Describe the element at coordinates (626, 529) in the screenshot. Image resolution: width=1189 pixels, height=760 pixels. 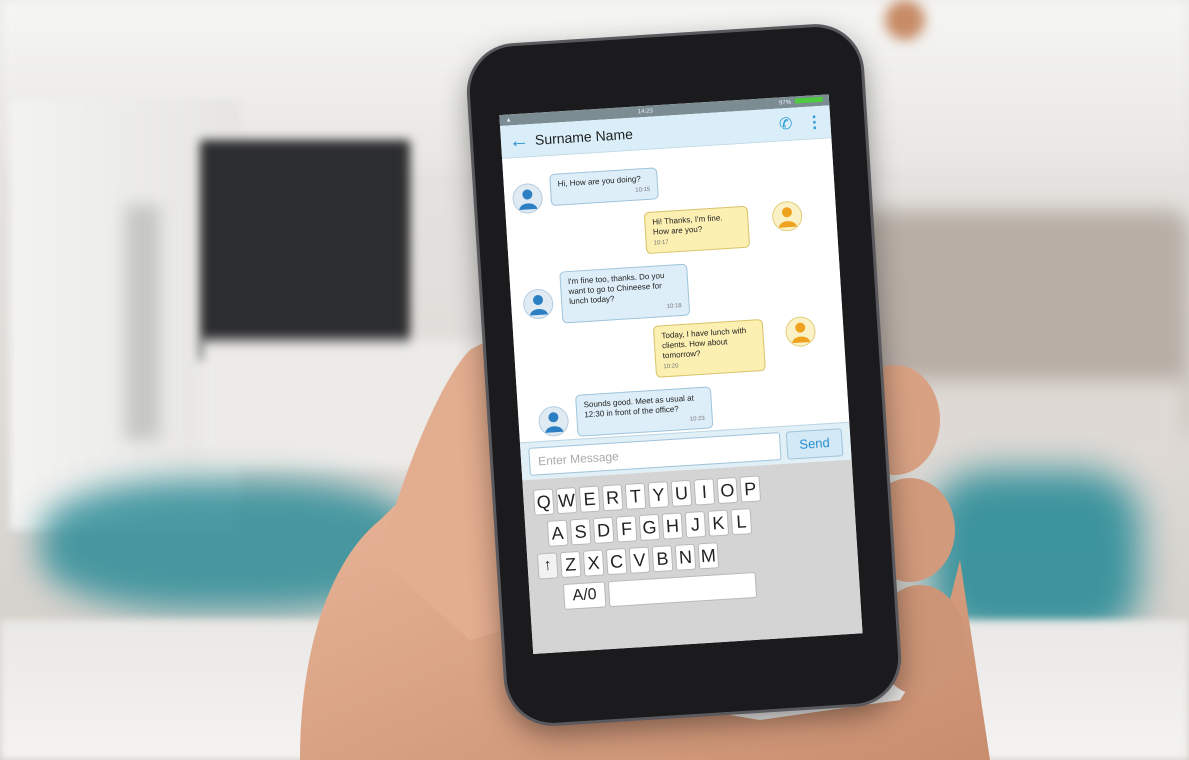
I see `key-f: F` at that location.